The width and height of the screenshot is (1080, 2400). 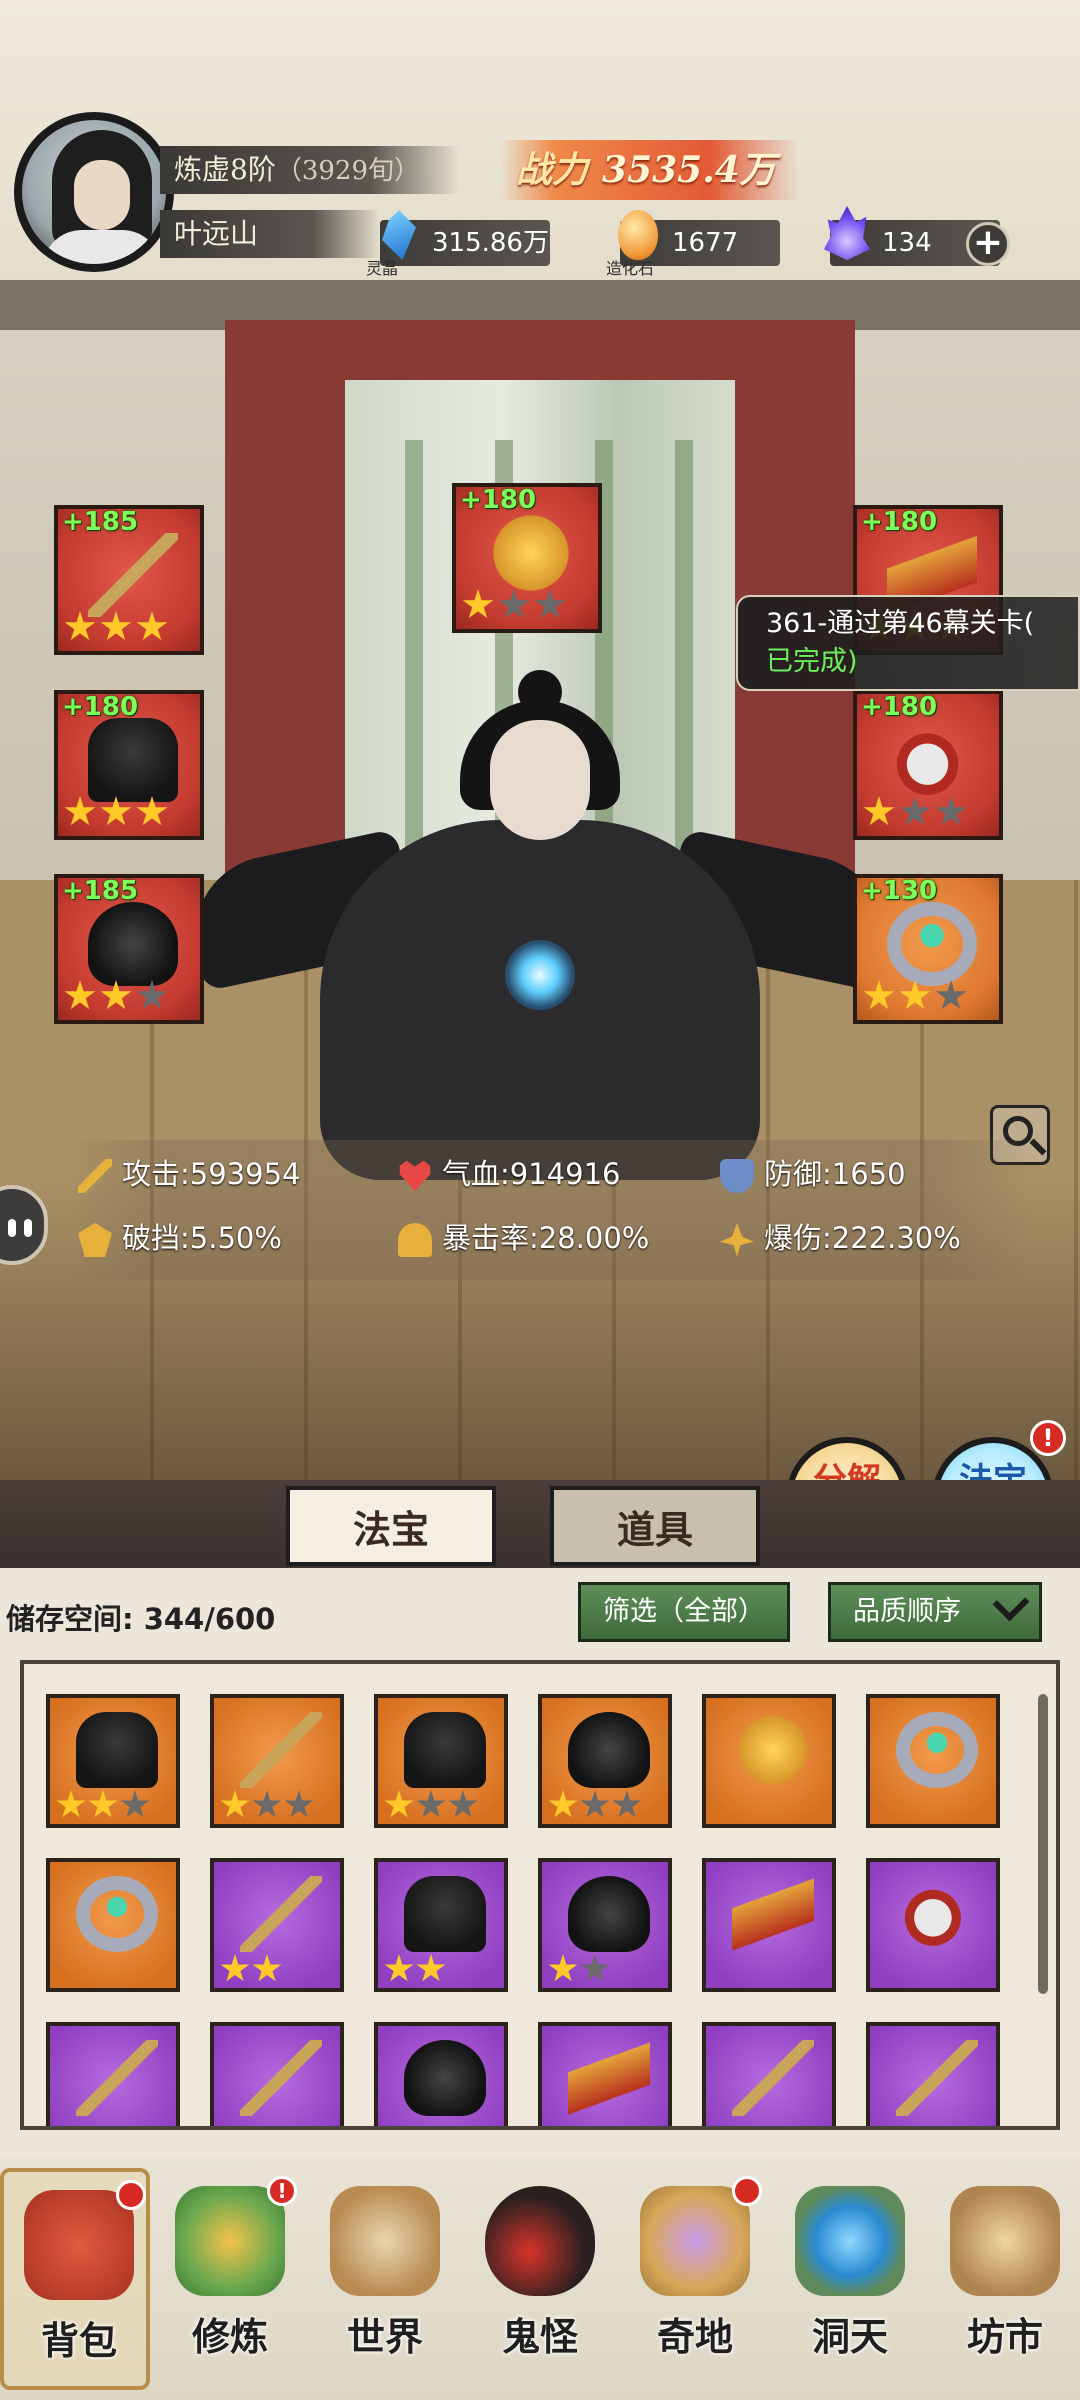 What do you see at coordinates (509, 1174) in the screenshot?
I see `stat-hp: 气血:914916` at bounding box center [509, 1174].